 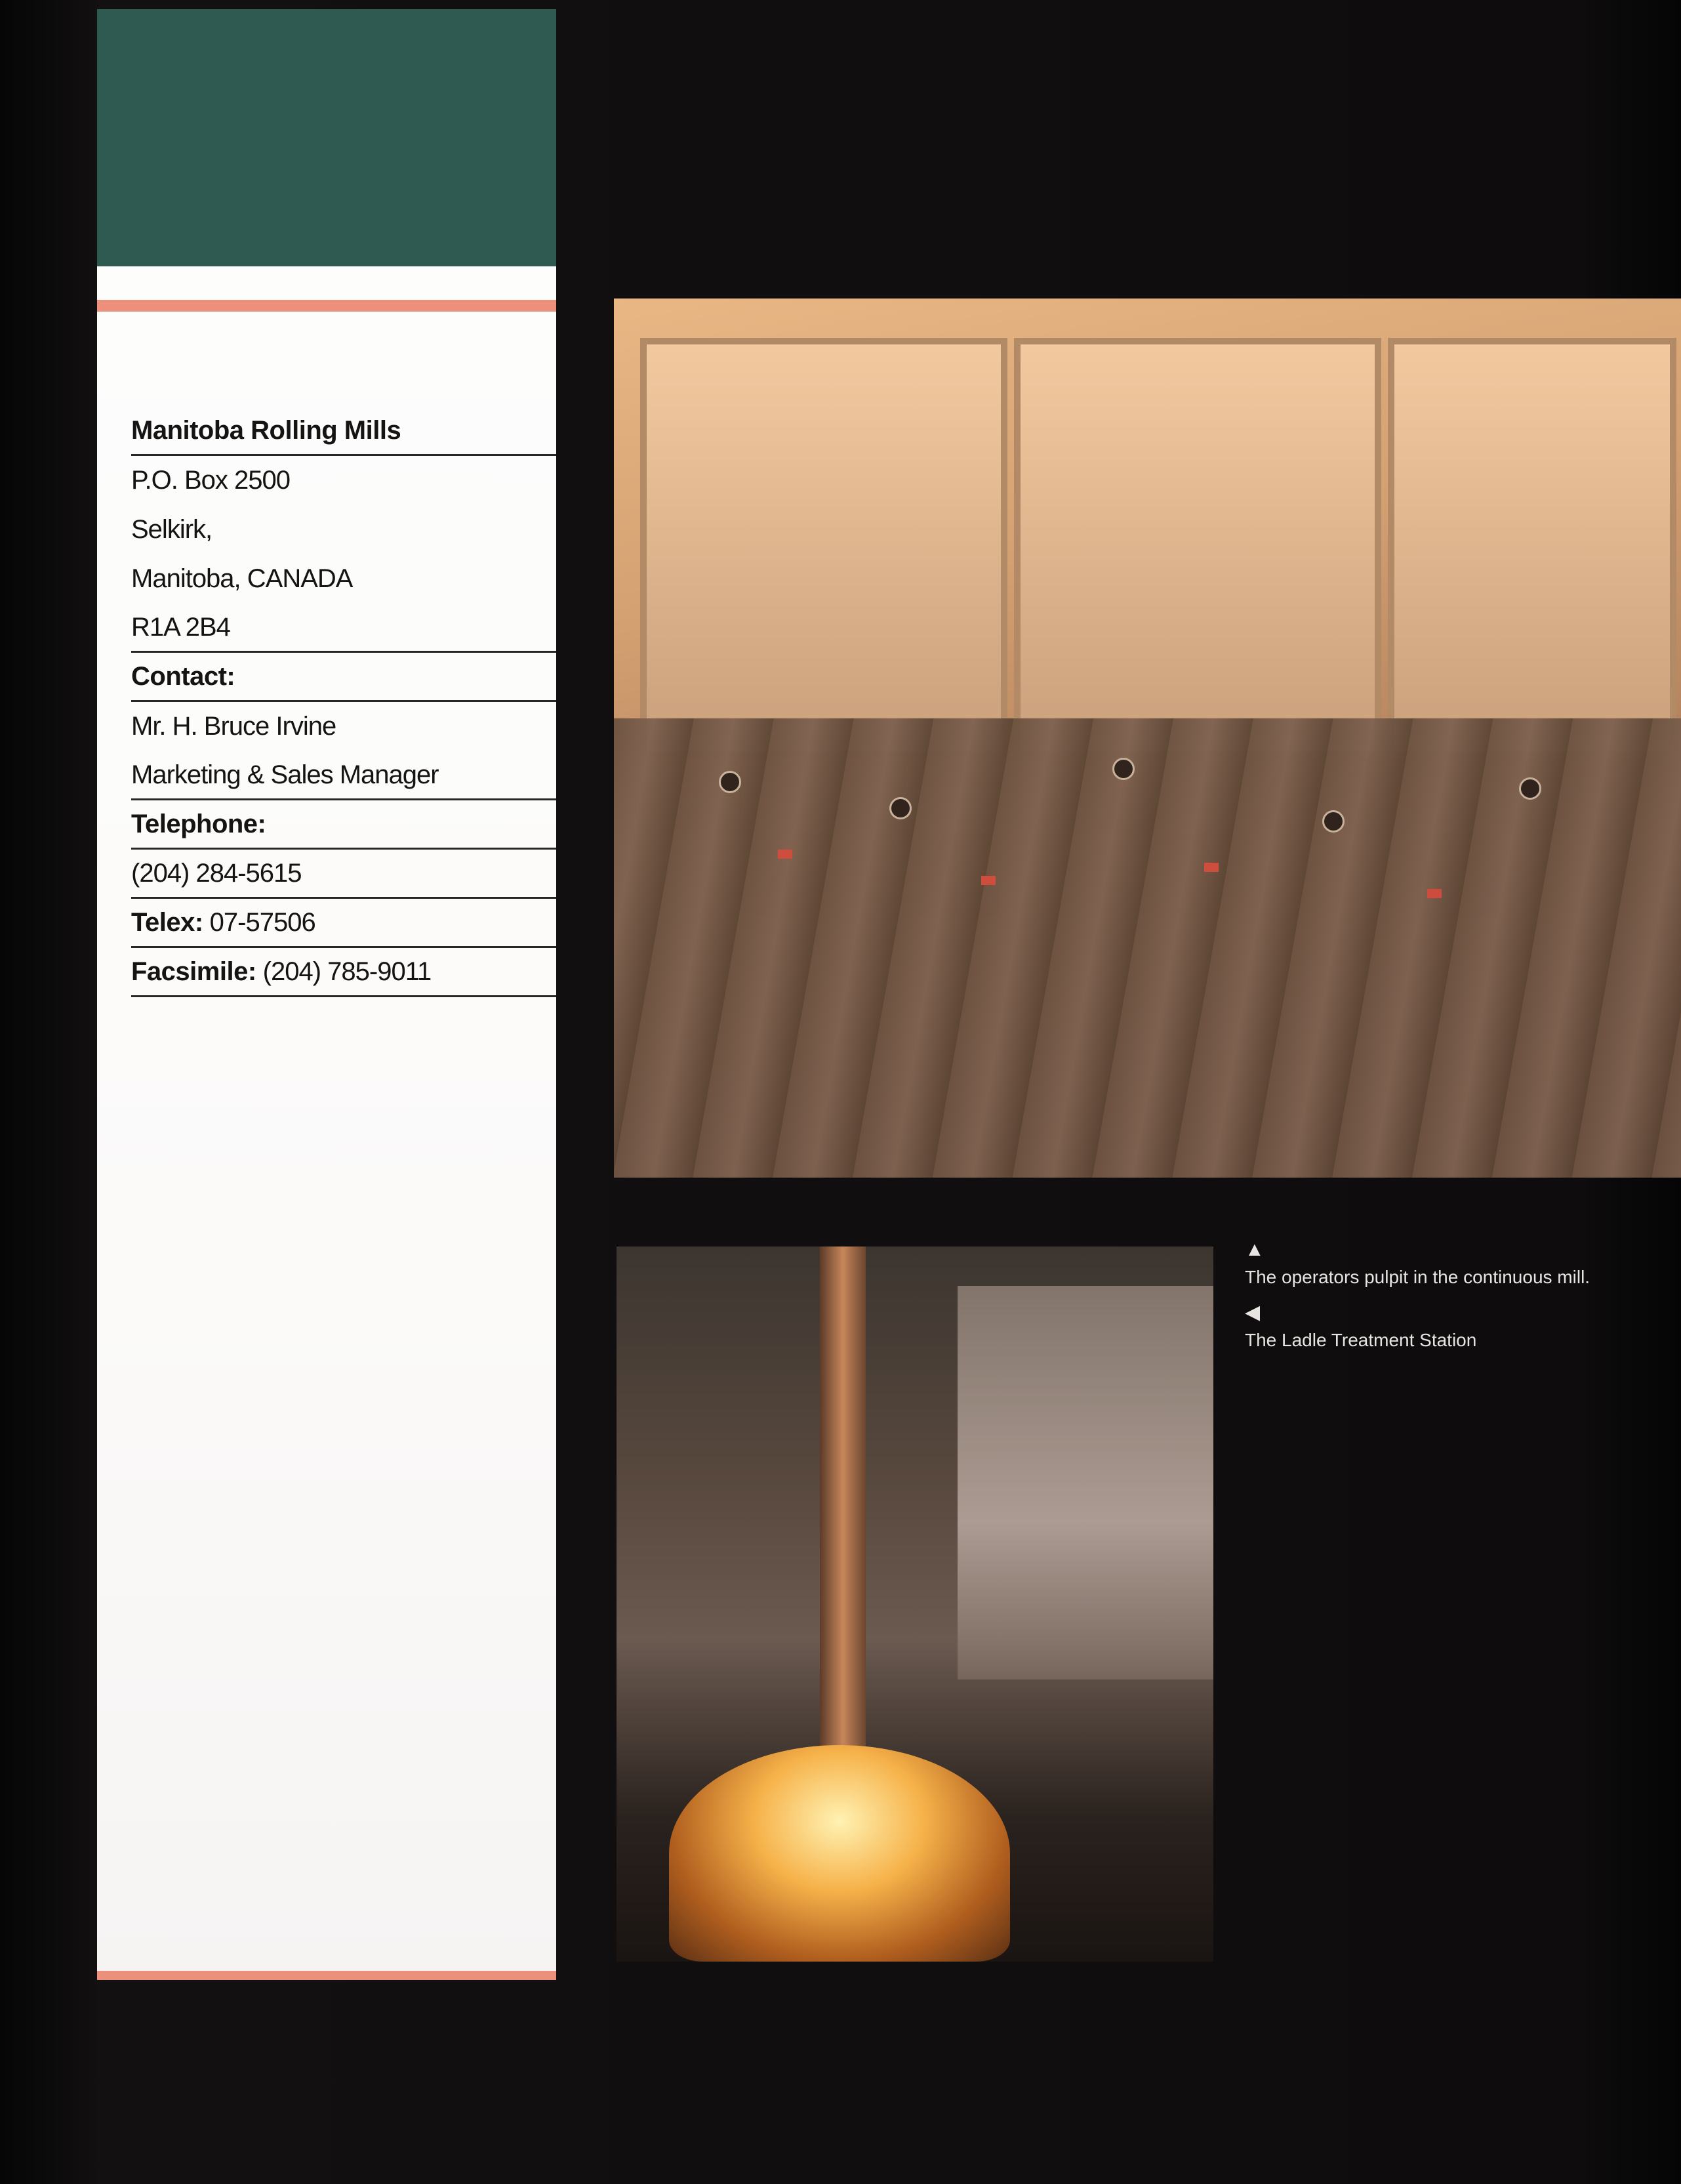 I want to click on green-header-band, so click(x=326, y=137).